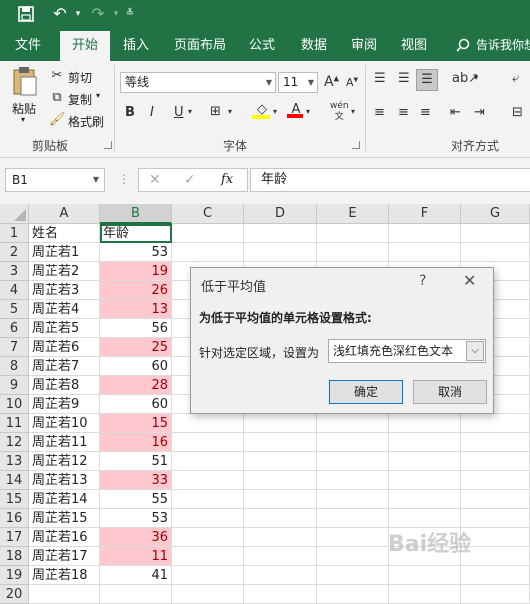  Describe the element at coordinates (403, 112) in the screenshot. I see `align-center-icon: ≡` at that location.